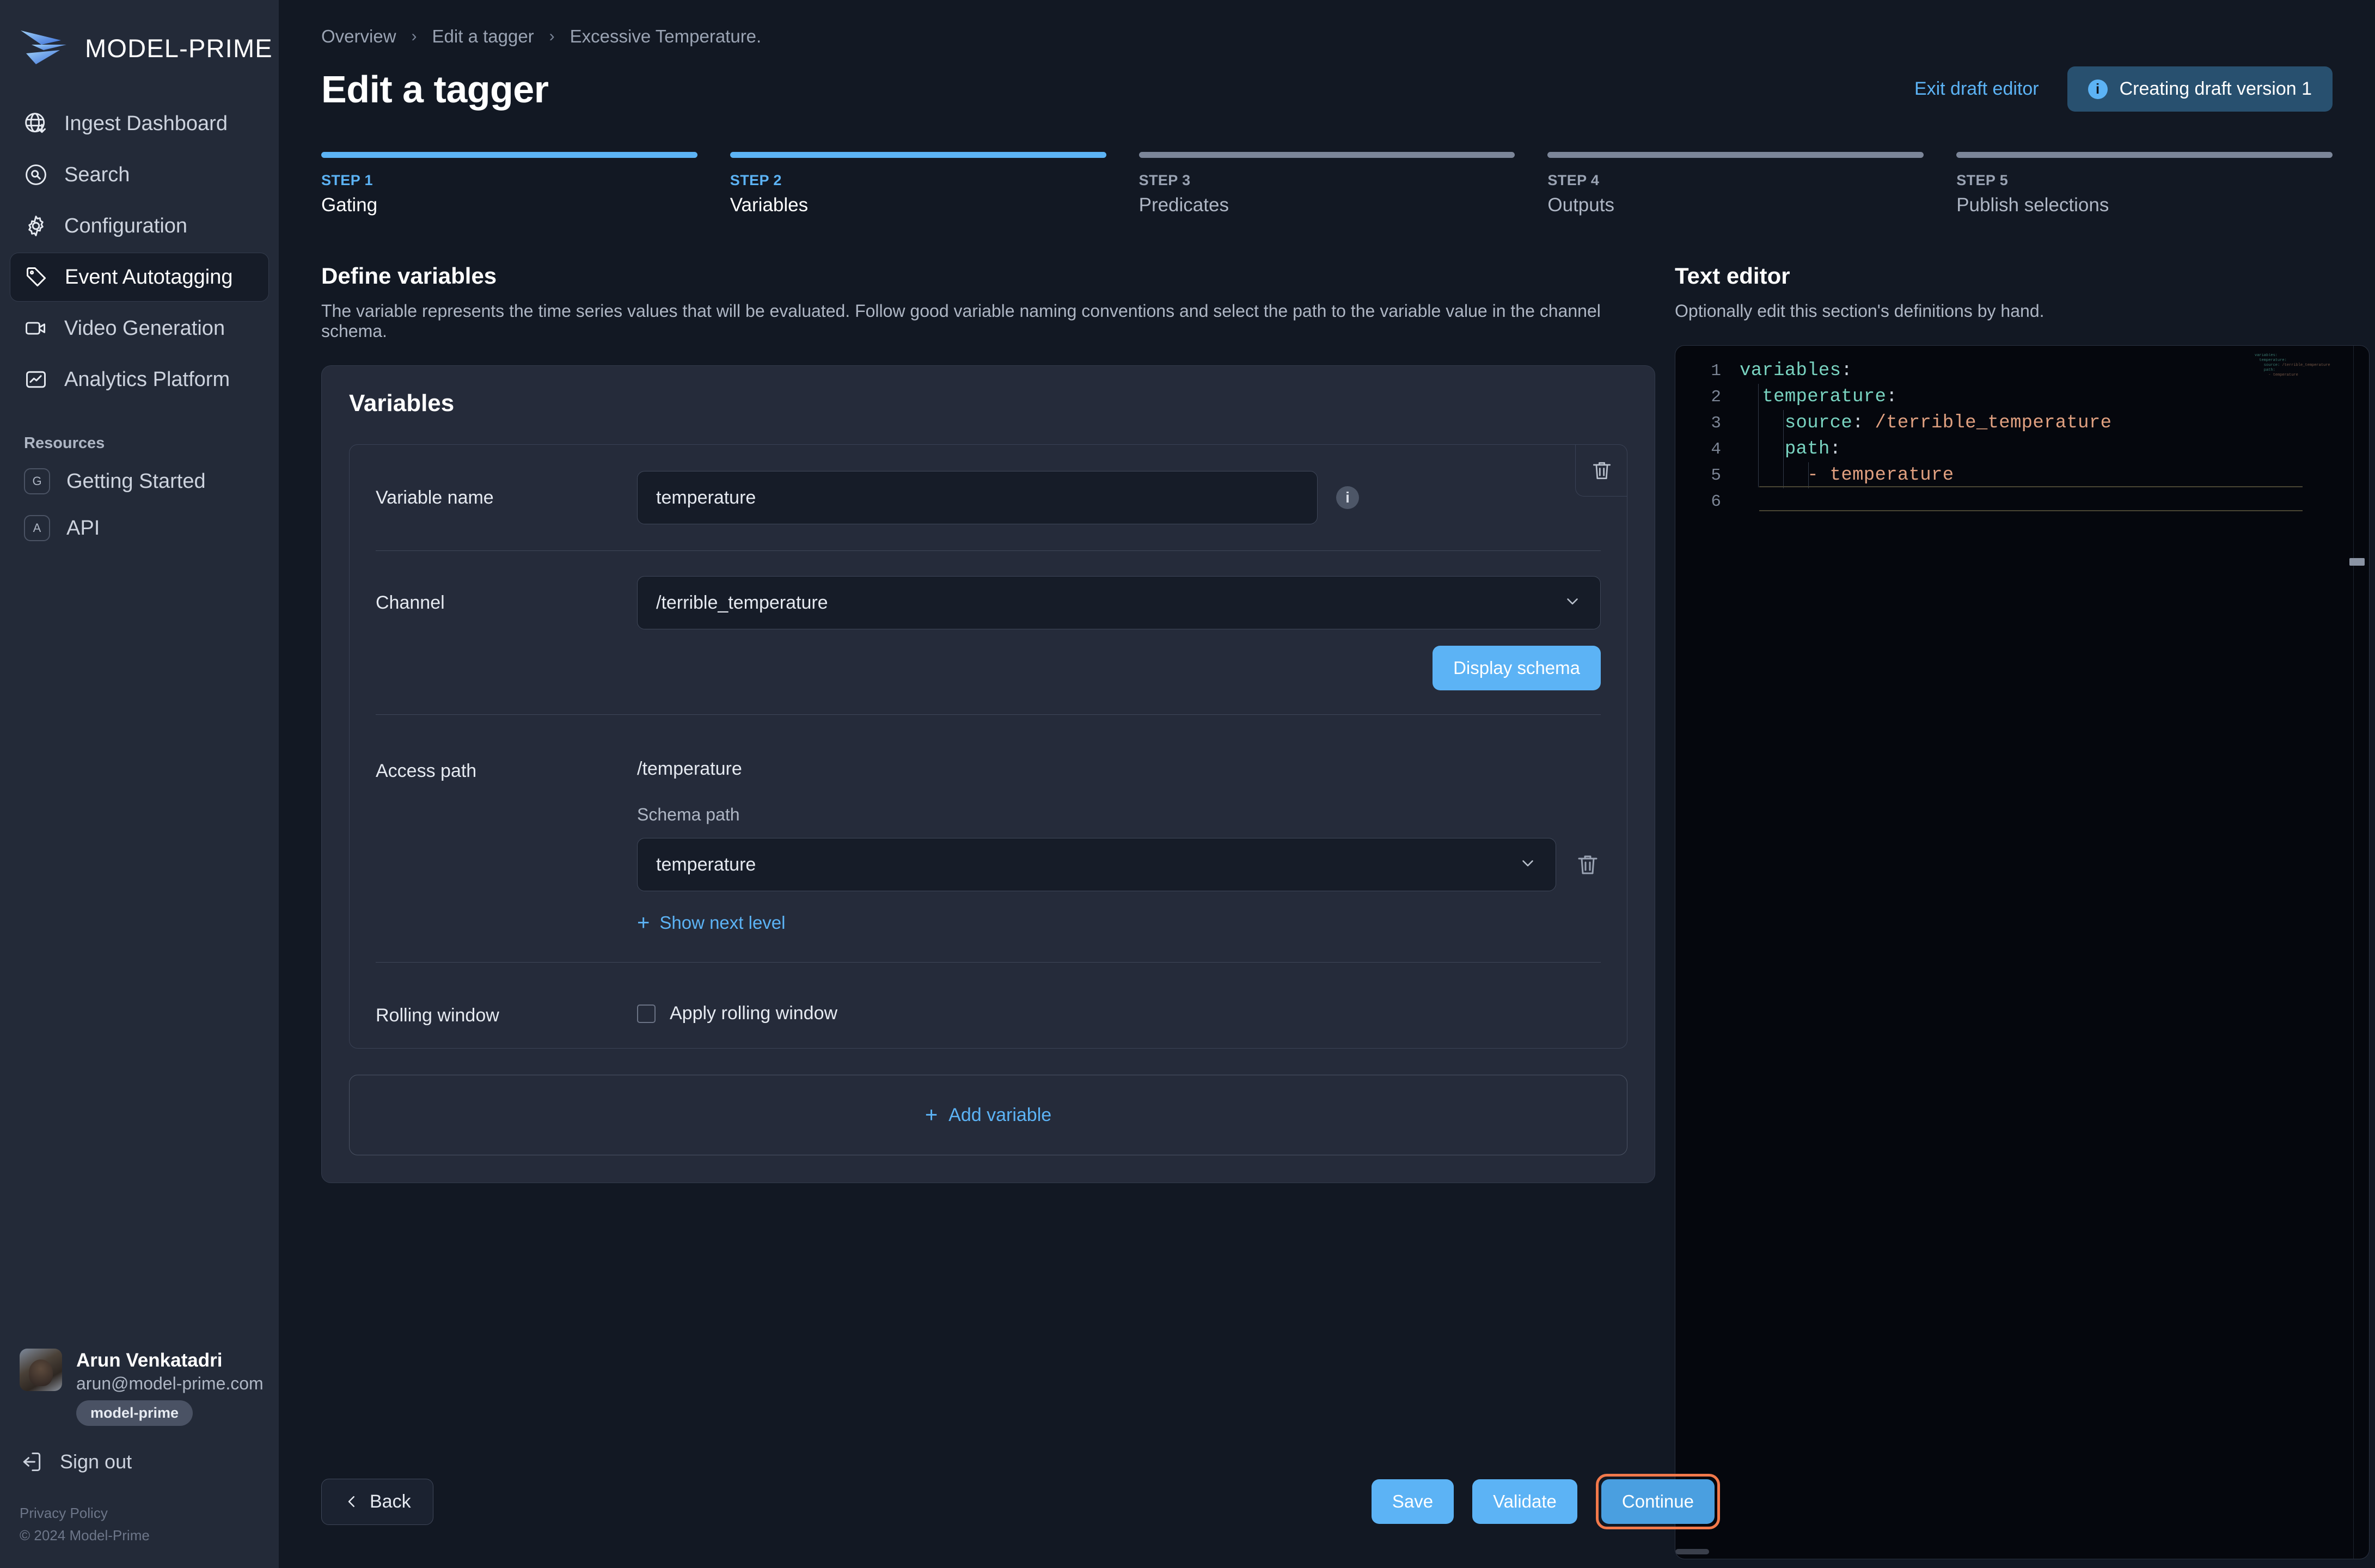 This screenshot has height=1568, width=2375. What do you see at coordinates (1993, 423) in the screenshot?
I see `yaml-value: /terrible_temperature` at bounding box center [1993, 423].